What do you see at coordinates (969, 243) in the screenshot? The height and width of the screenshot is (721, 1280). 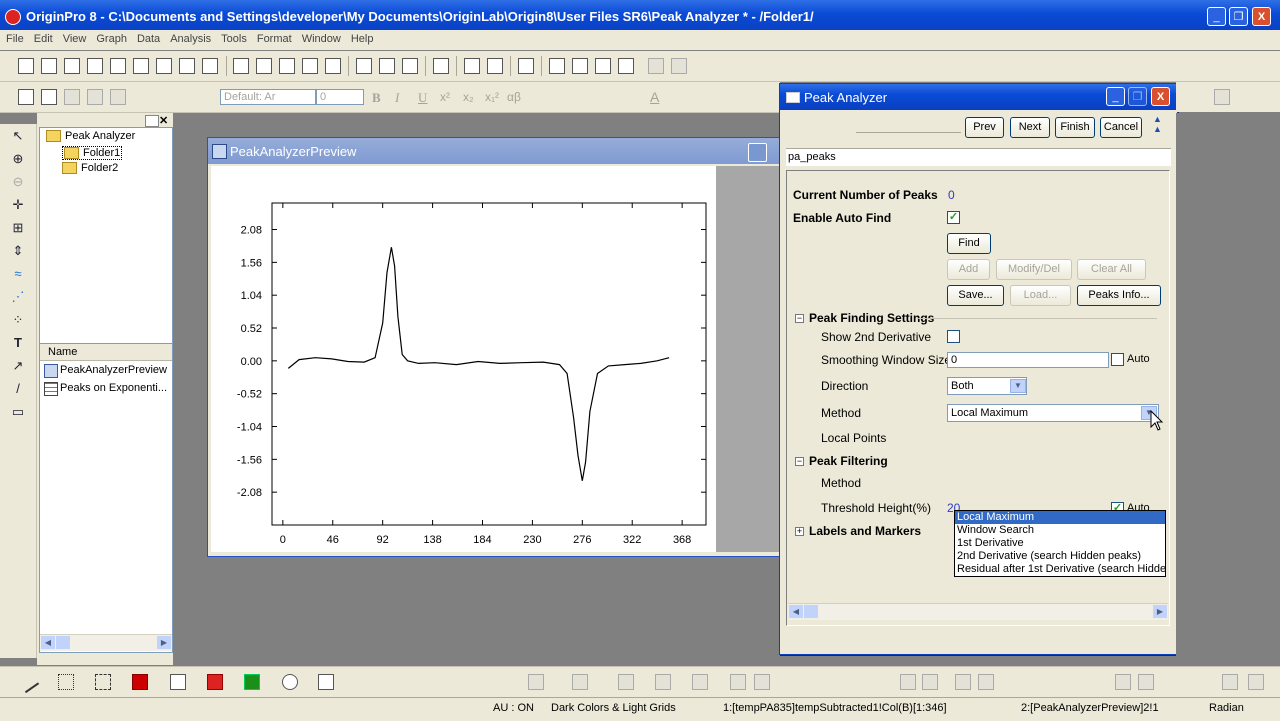 I see `find-button: Find` at bounding box center [969, 243].